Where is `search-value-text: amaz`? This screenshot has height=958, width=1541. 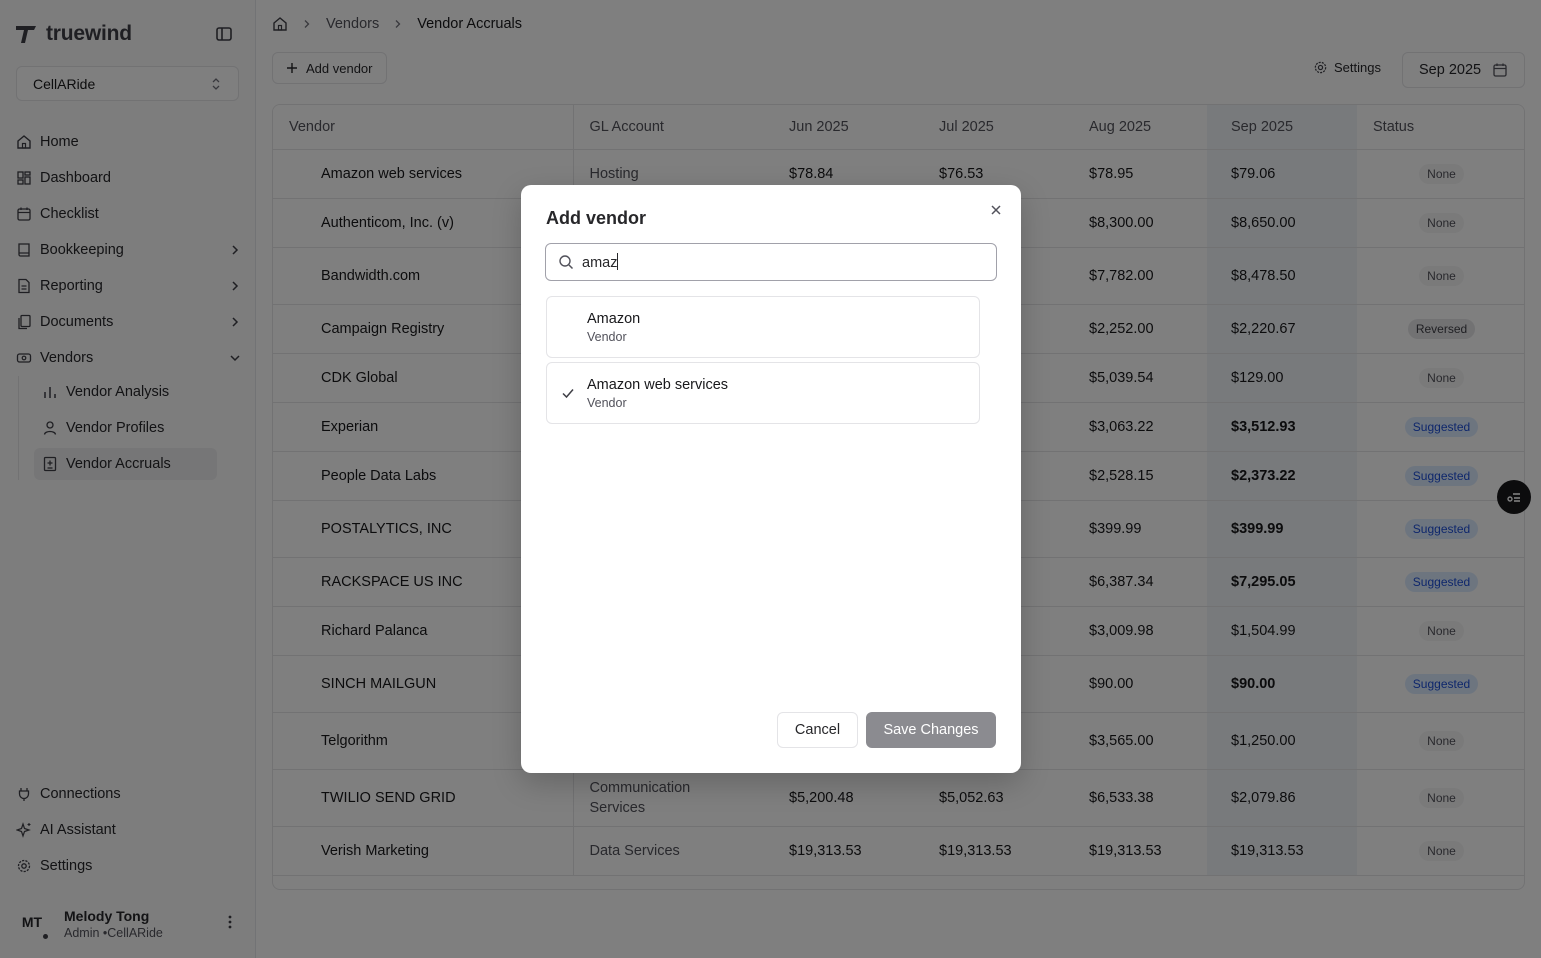 search-value-text: amaz is located at coordinates (600, 263).